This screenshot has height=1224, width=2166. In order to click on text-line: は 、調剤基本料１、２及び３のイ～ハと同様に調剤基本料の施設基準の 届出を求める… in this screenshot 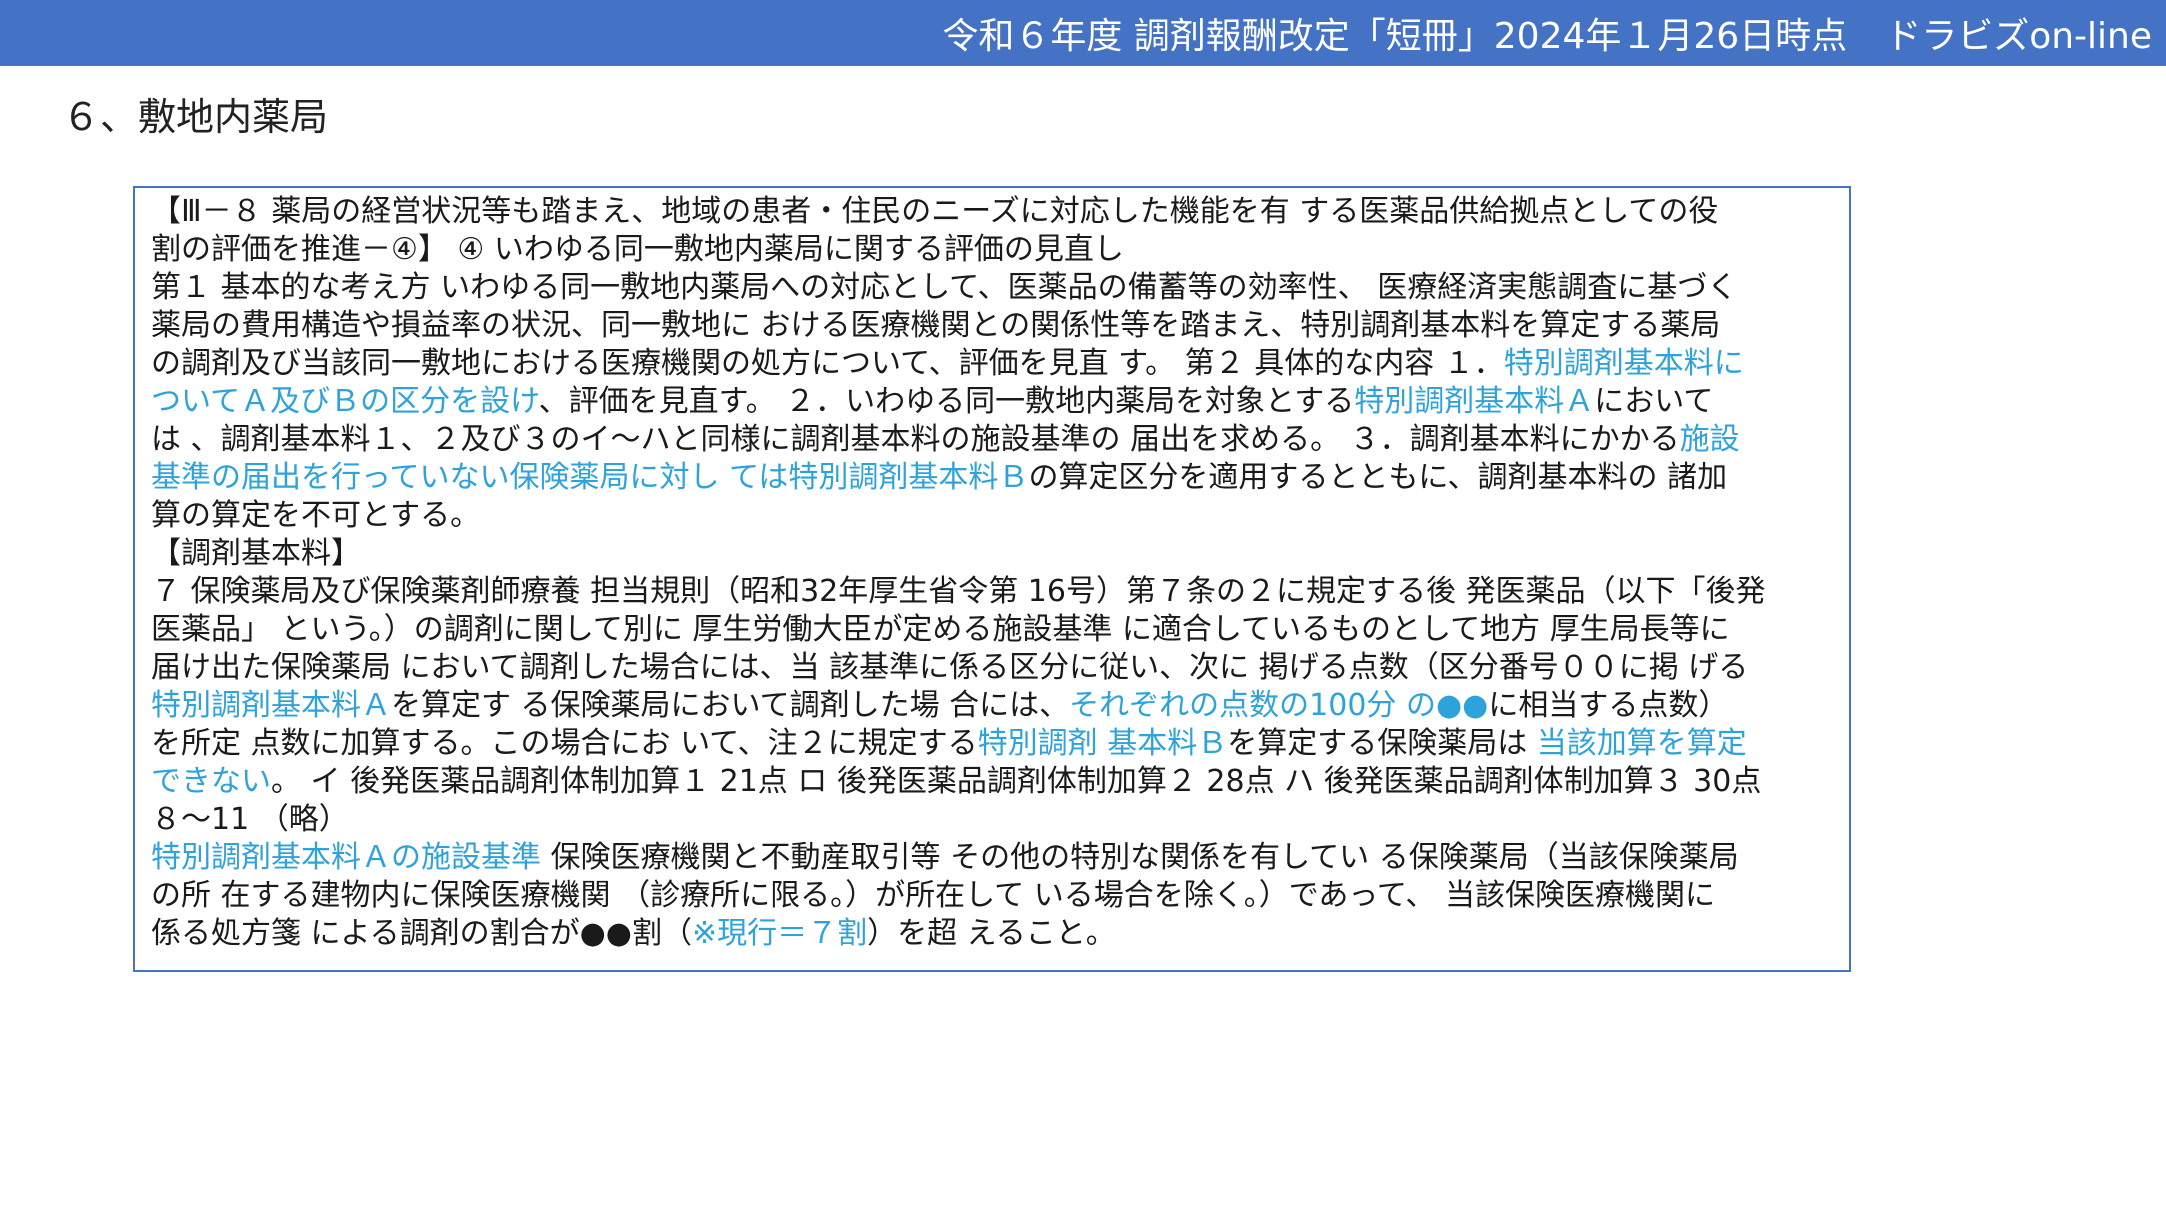, I will do `click(995, 440)`.